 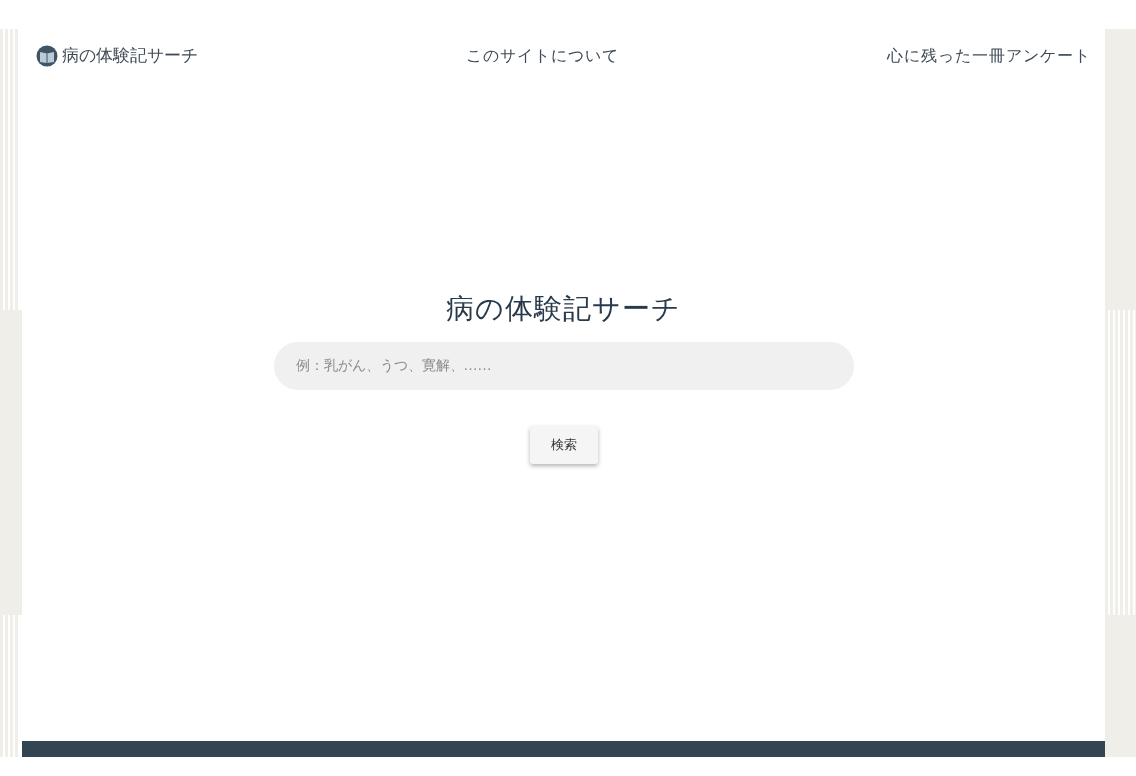 I want to click on site-logo: 病の体験記サーチ, so click(x=117, y=56).